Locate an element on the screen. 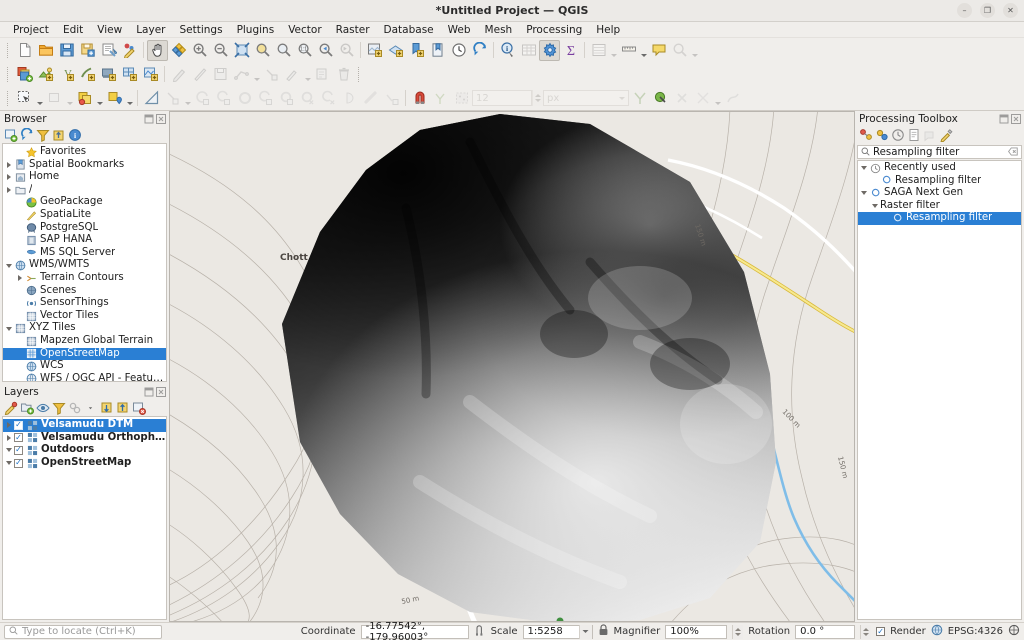  zoom-to-selection-icon is located at coordinates (262, 50).